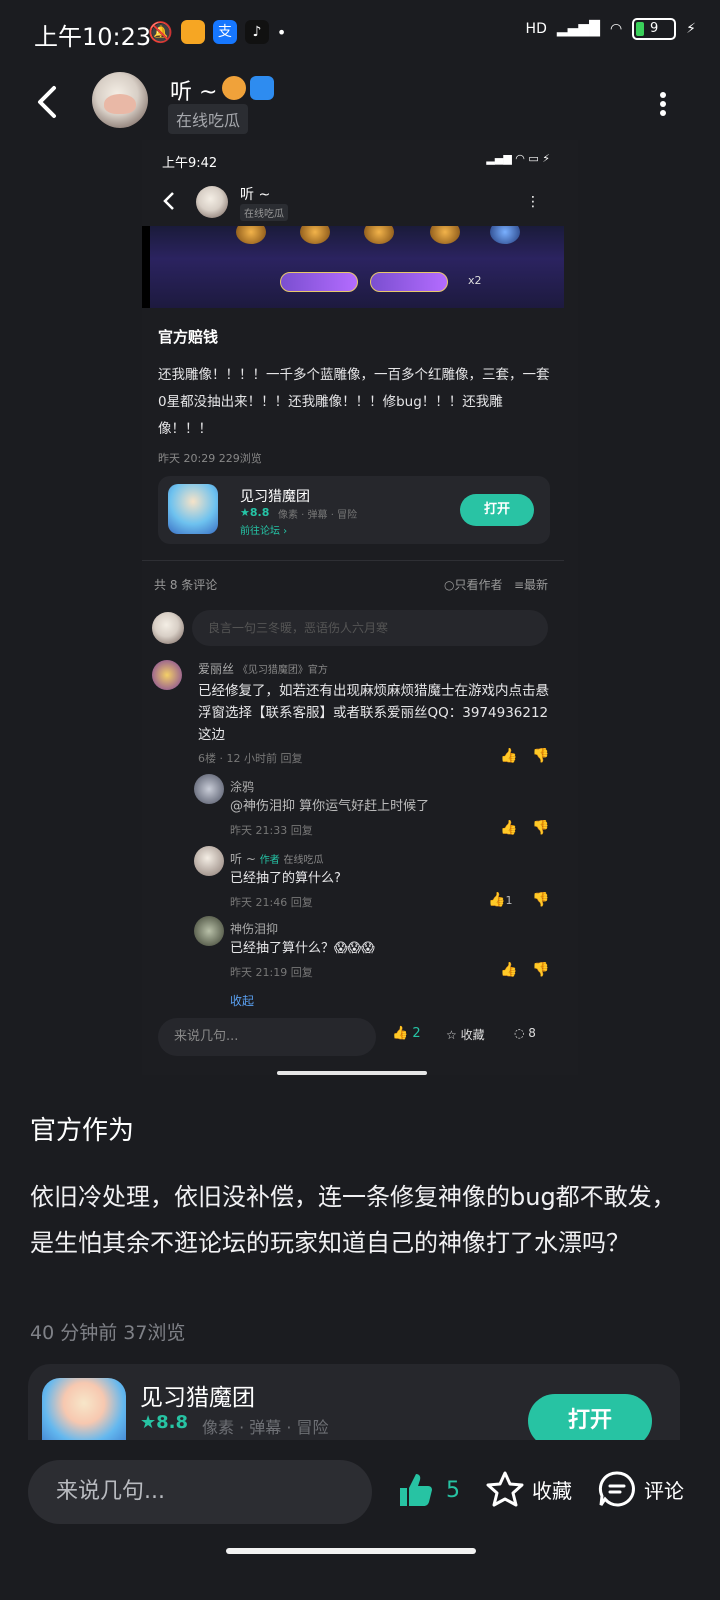 The image size is (720, 1600). What do you see at coordinates (208, 119) in the screenshot?
I see `author-status-tag: 在线吃瓜` at bounding box center [208, 119].